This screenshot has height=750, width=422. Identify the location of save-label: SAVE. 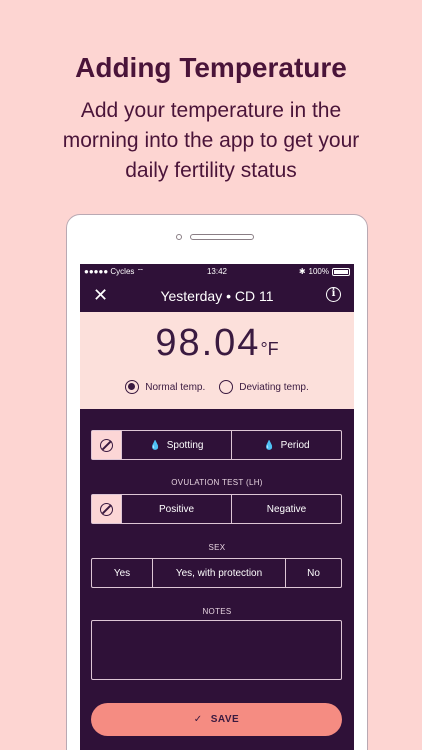
(225, 719).